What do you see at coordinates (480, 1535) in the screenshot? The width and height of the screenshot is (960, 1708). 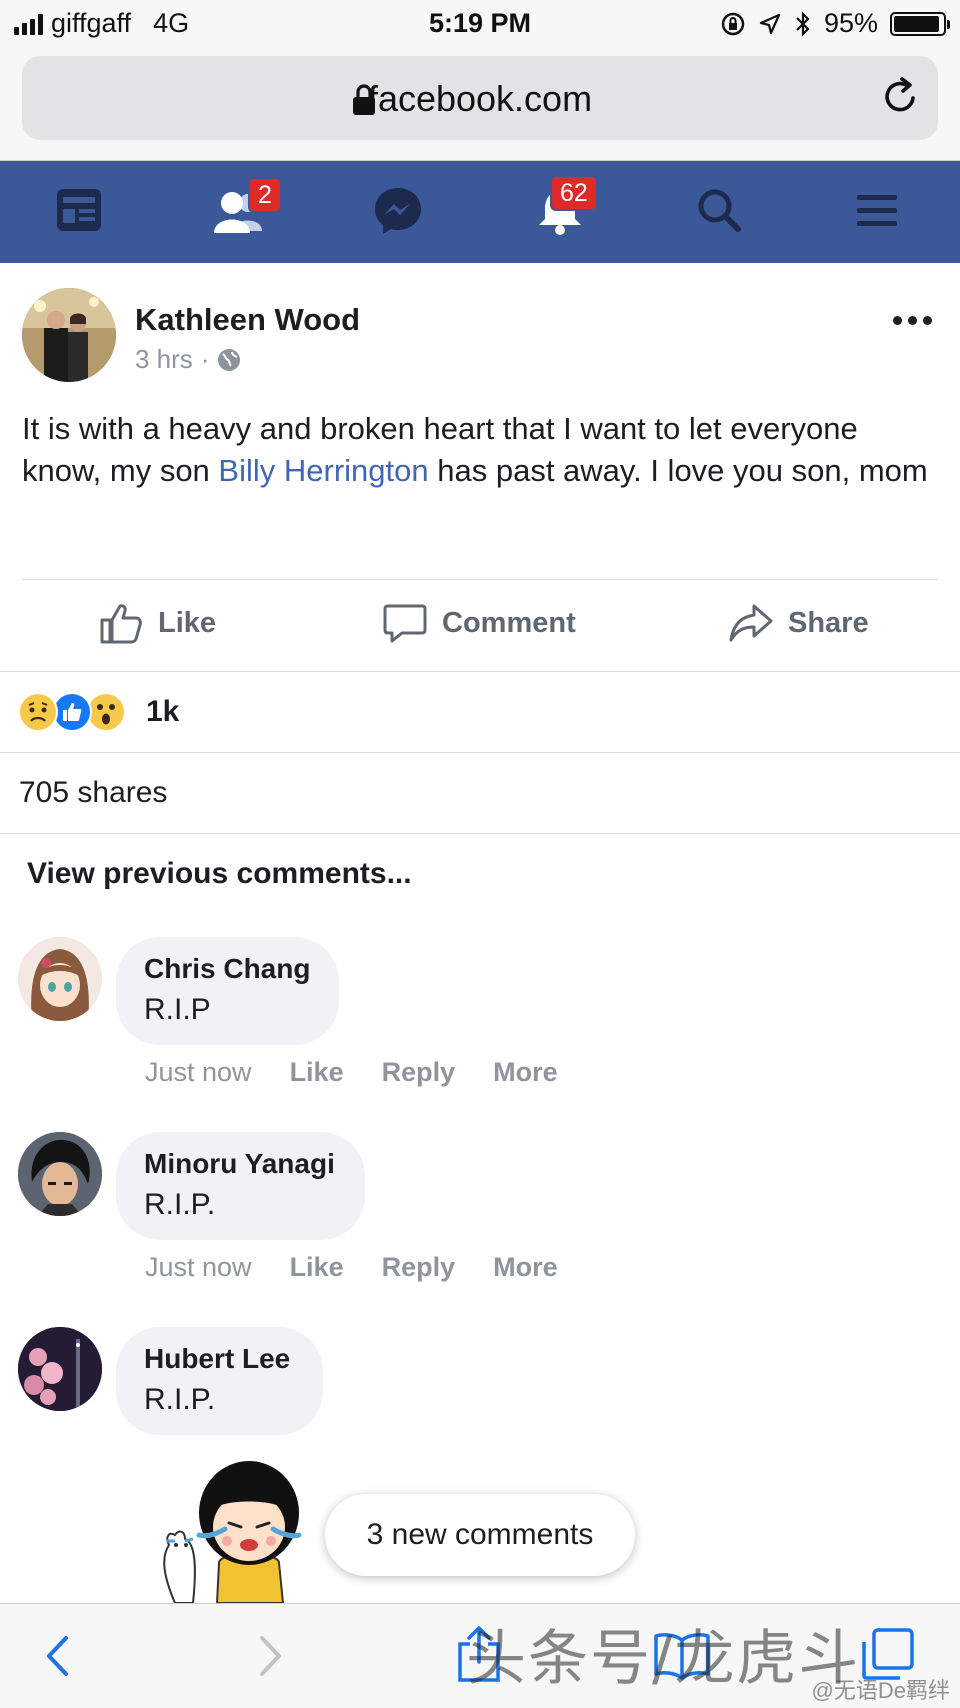 I see `new-comments-button: 3 new comments` at bounding box center [480, 1535].